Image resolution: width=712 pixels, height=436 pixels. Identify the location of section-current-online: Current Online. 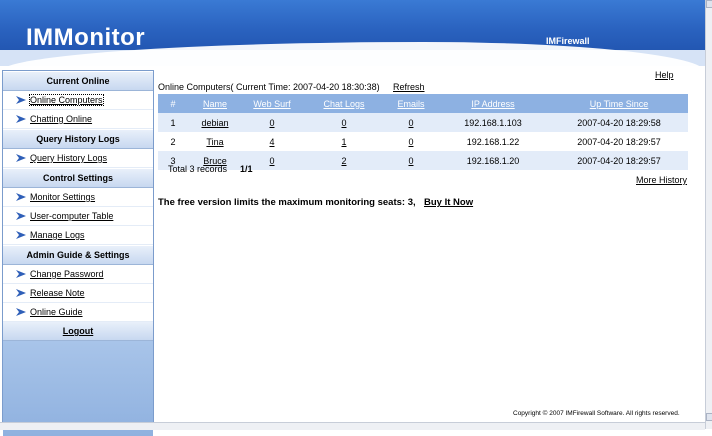
(78, 81).